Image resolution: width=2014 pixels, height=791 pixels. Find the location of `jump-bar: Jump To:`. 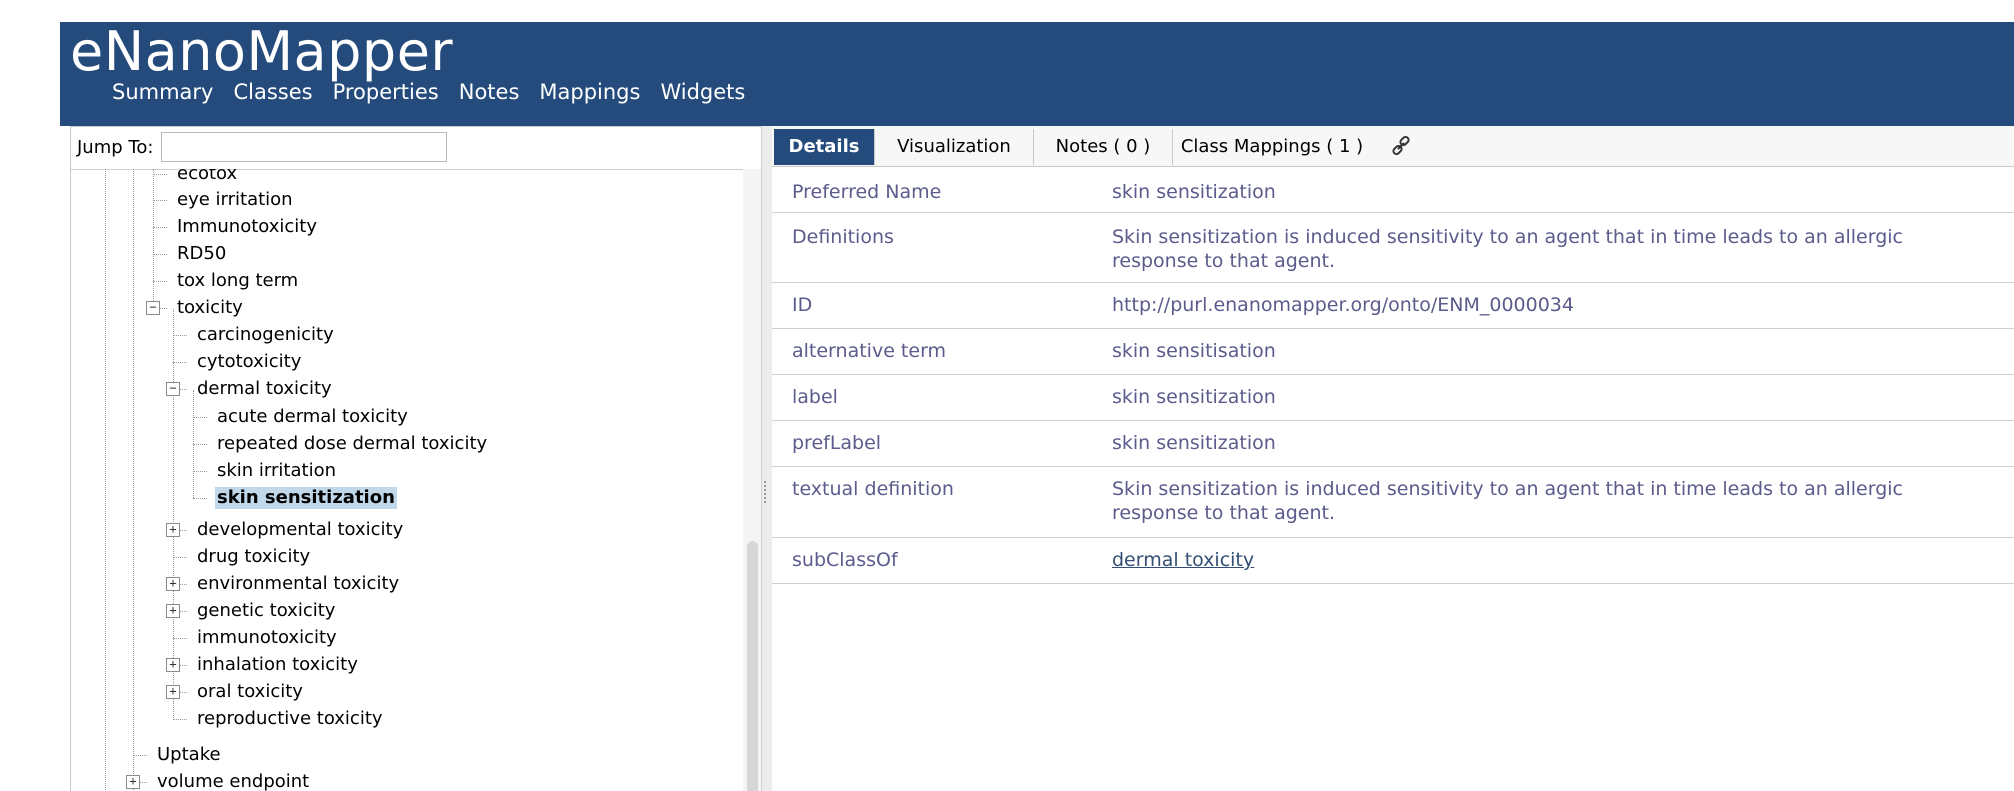

jump-bar: Jump To: is located at coordinates (416, 148).